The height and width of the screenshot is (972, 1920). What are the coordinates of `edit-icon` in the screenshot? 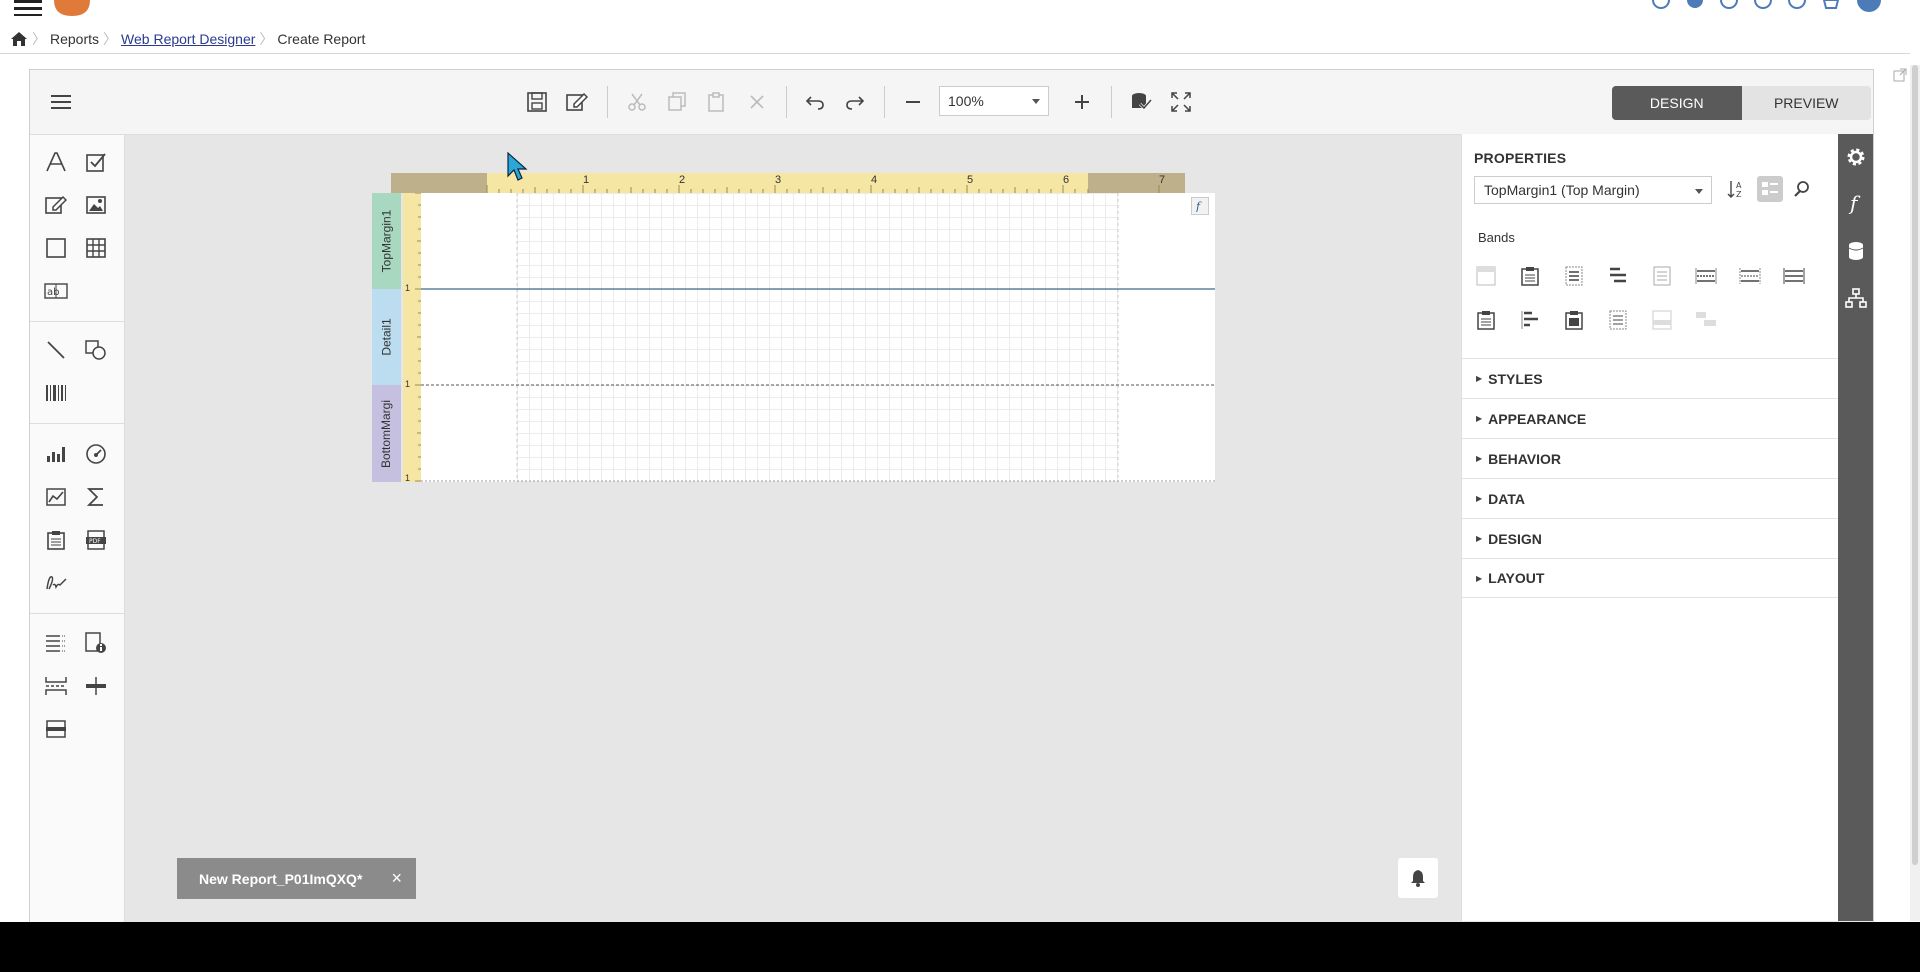 It's located at (577, 102).